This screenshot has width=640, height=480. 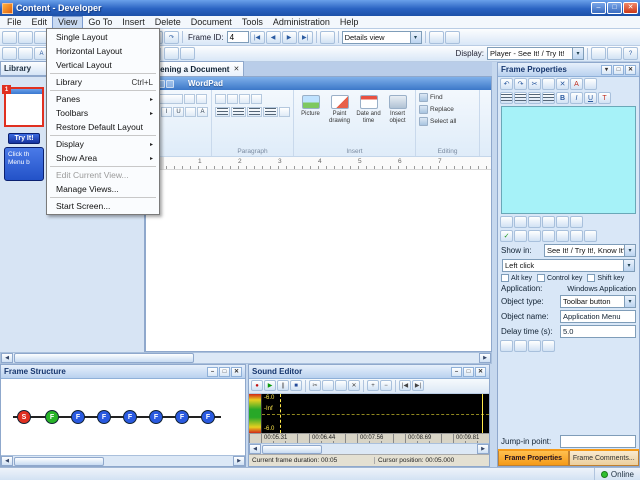 I want to click on show-in-dropdown: See It! / Try It!, Know It?, P ▾, so click(x=590, y=250).